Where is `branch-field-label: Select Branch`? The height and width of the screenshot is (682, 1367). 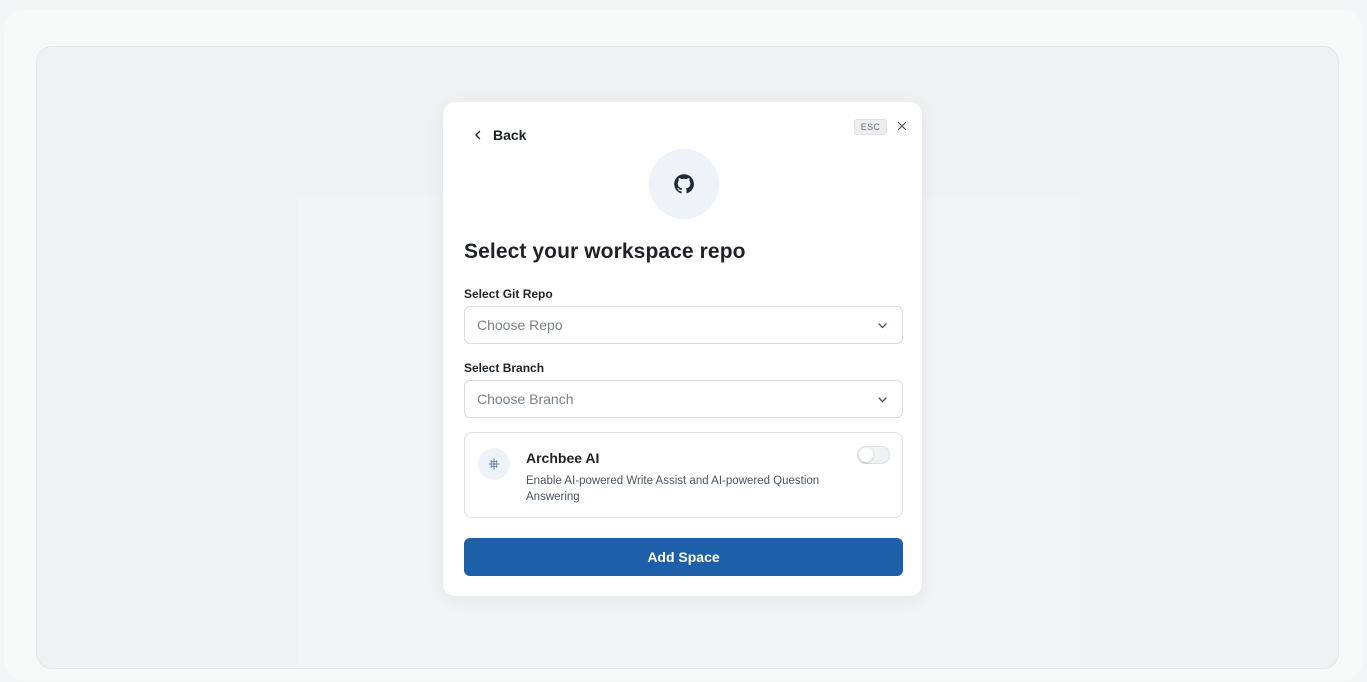
branch-field-label: Select Branch is located at coordinates (504, 368).